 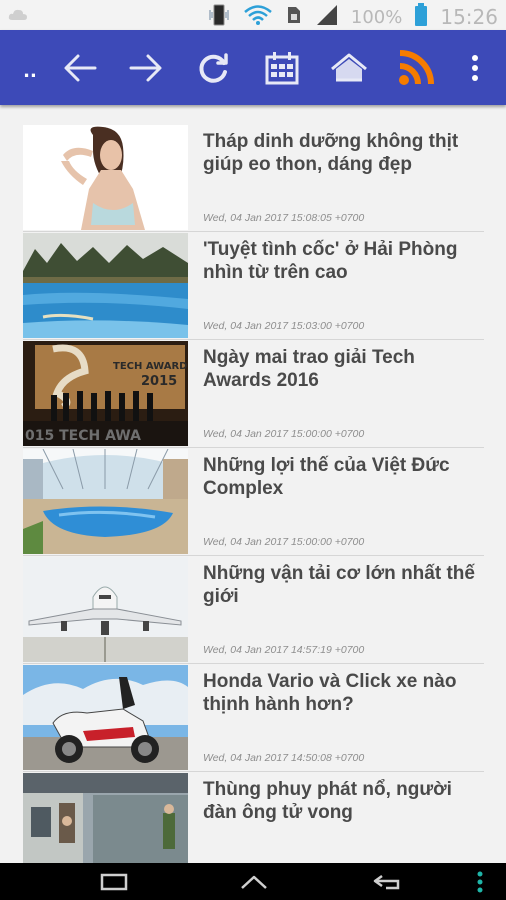 What do you see at coordinates (83, 436) in the screenshot?
I see `tech-awards-bottom: 015 TECH AWA` at bounding box center [83, 436].